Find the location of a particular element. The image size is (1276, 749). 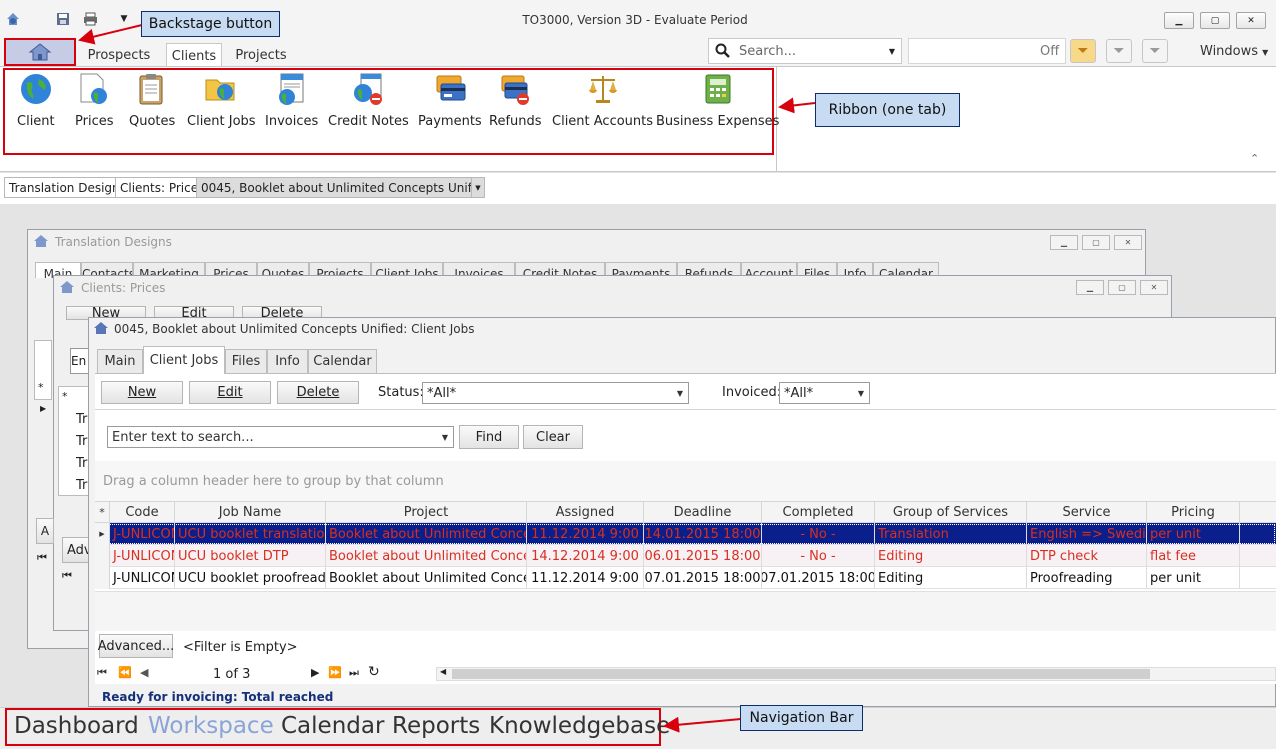

navbar-arrow is located at coordinates (702, 724).